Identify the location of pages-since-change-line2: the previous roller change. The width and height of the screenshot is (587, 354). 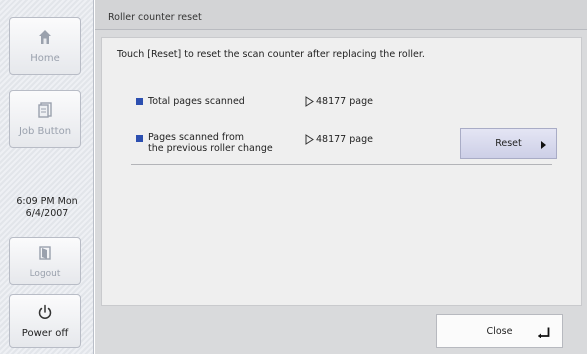
(210, 148).